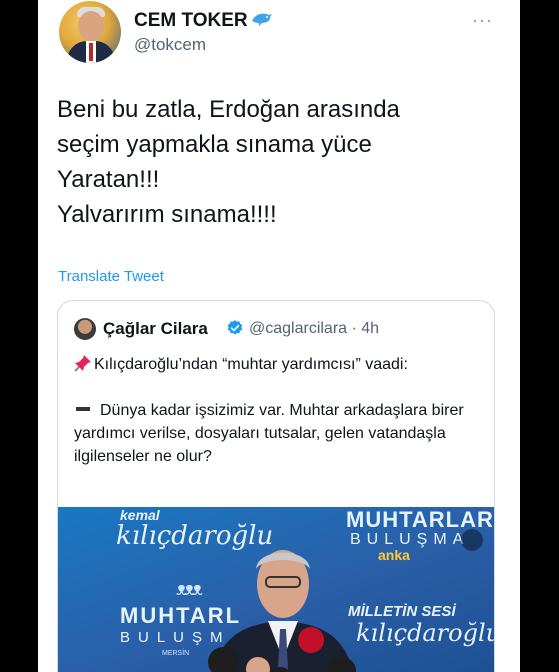  Describe the element at coordinates (111, 276) in the screenshot. I see `translate-tweet-link: Translate Tweet` at that location.